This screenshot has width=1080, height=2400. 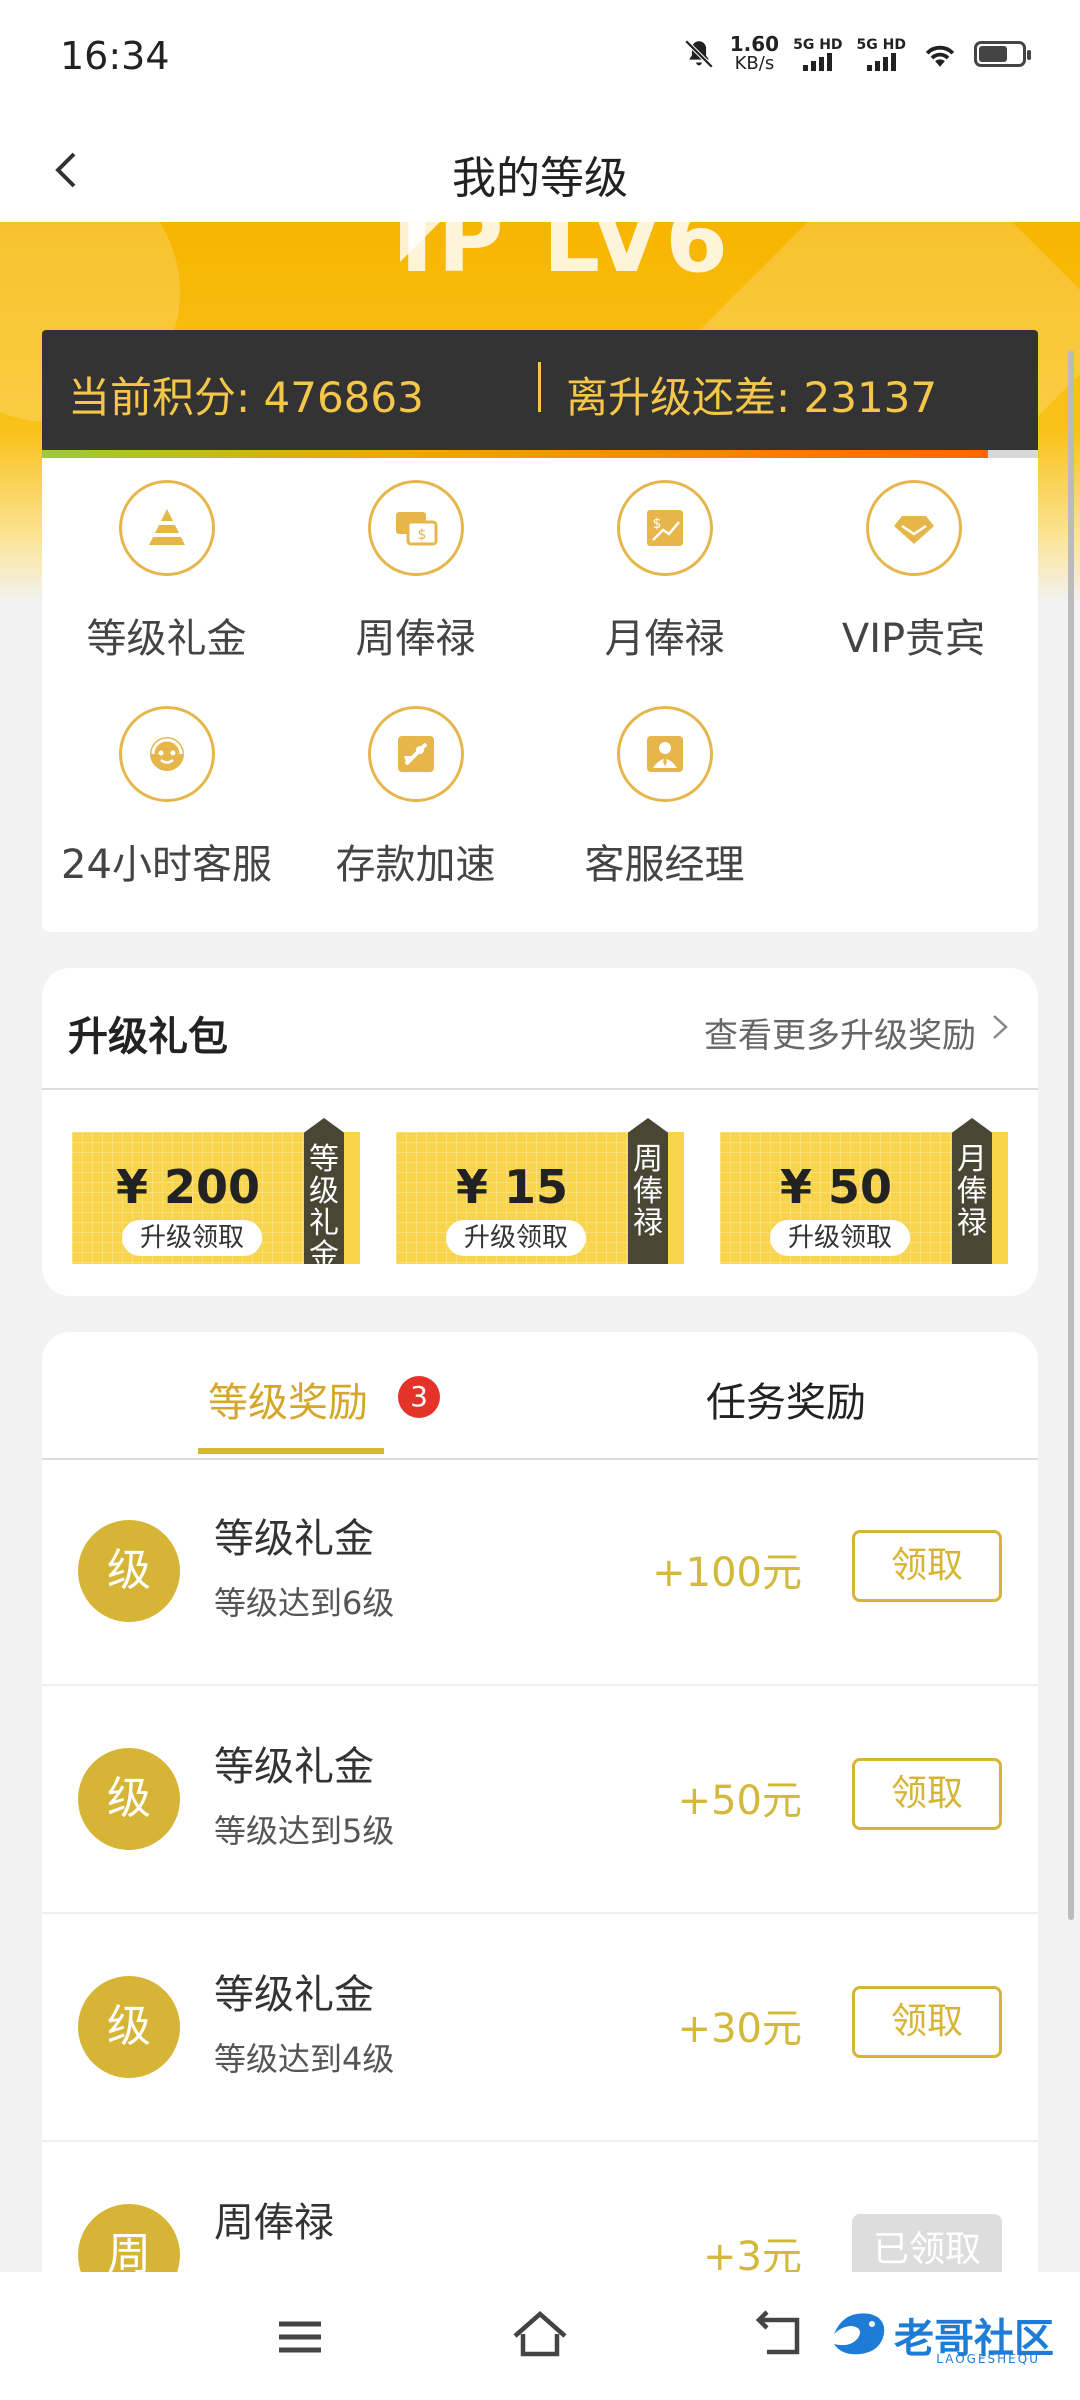 What do you see at coordinates (288, 1399) in the screenshot?
I see `tab-level-rewards: 等级奖励` at bounding box center [288, 1399].